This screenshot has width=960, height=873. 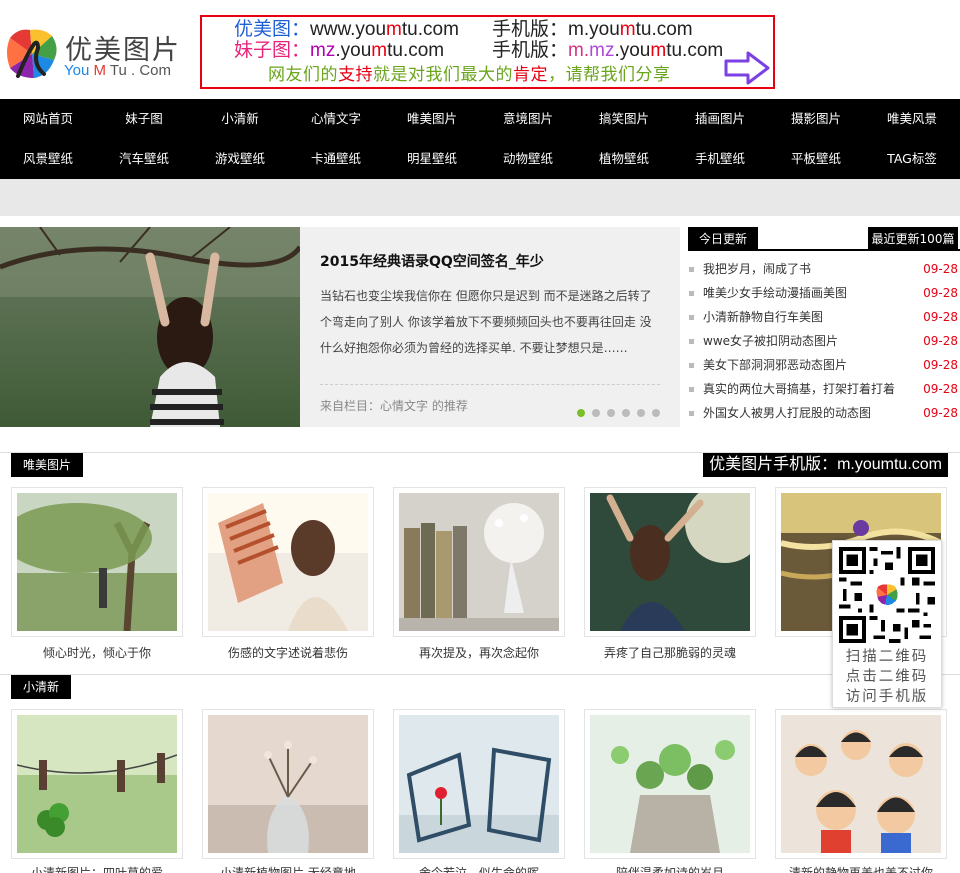 What do you see at coordinates (99, 54) in the screenshot?
I see `site-logo: 优美图片 You M Tu . Com` at bounding box center [99, 54].